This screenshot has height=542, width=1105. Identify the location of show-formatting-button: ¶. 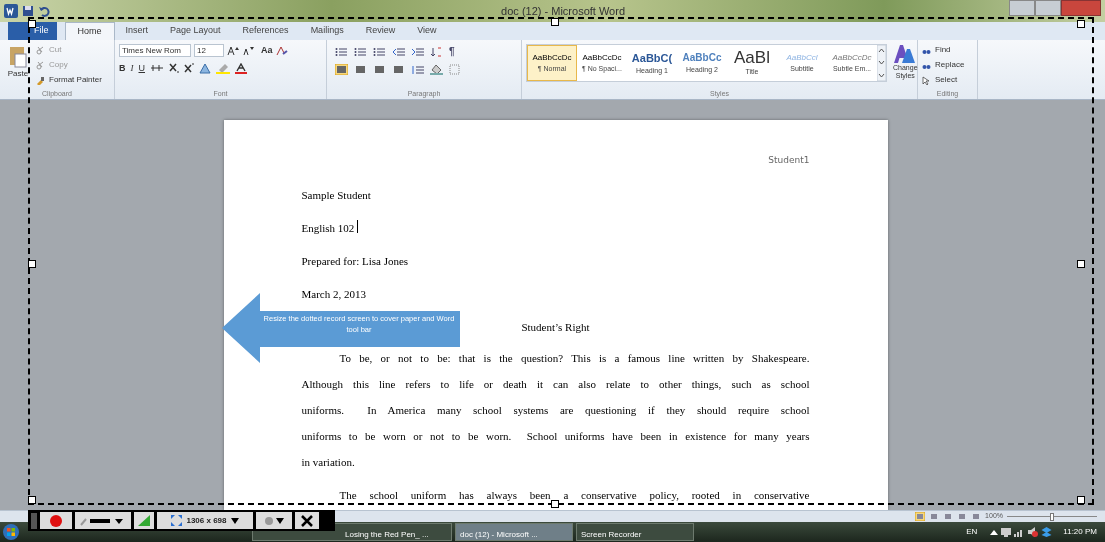
(452, 51).